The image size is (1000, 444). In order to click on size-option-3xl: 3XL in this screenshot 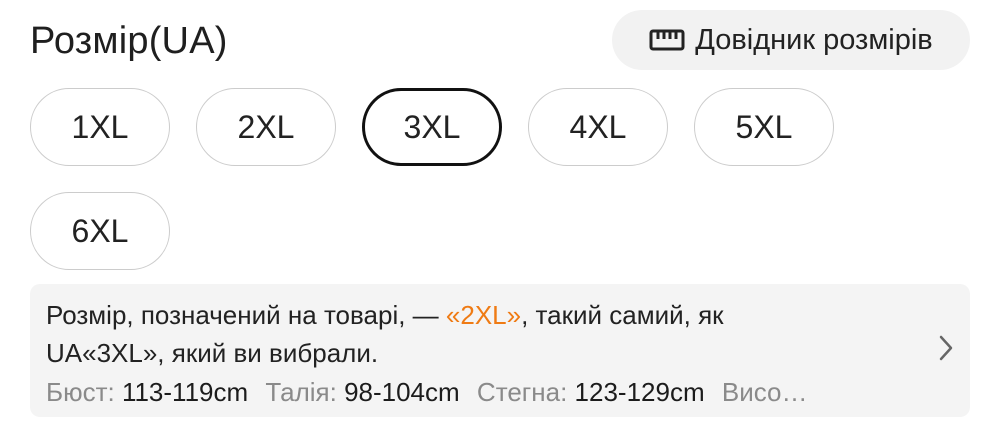, I will do `click(432, 127)`.